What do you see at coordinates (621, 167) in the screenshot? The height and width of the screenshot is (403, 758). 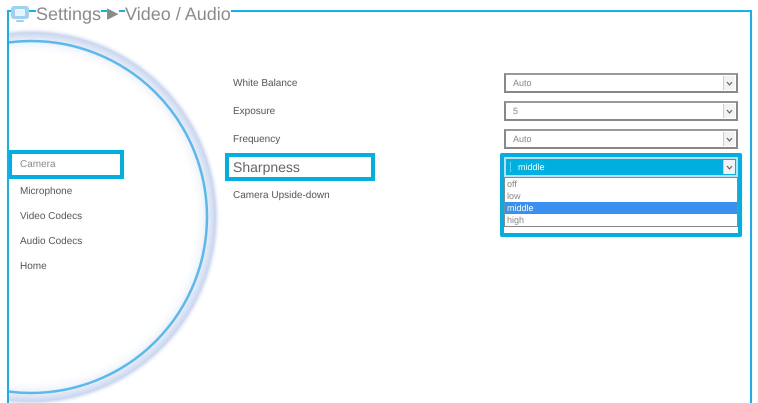 I see `dropdown-field: middle` at bounding box center [621, 167].